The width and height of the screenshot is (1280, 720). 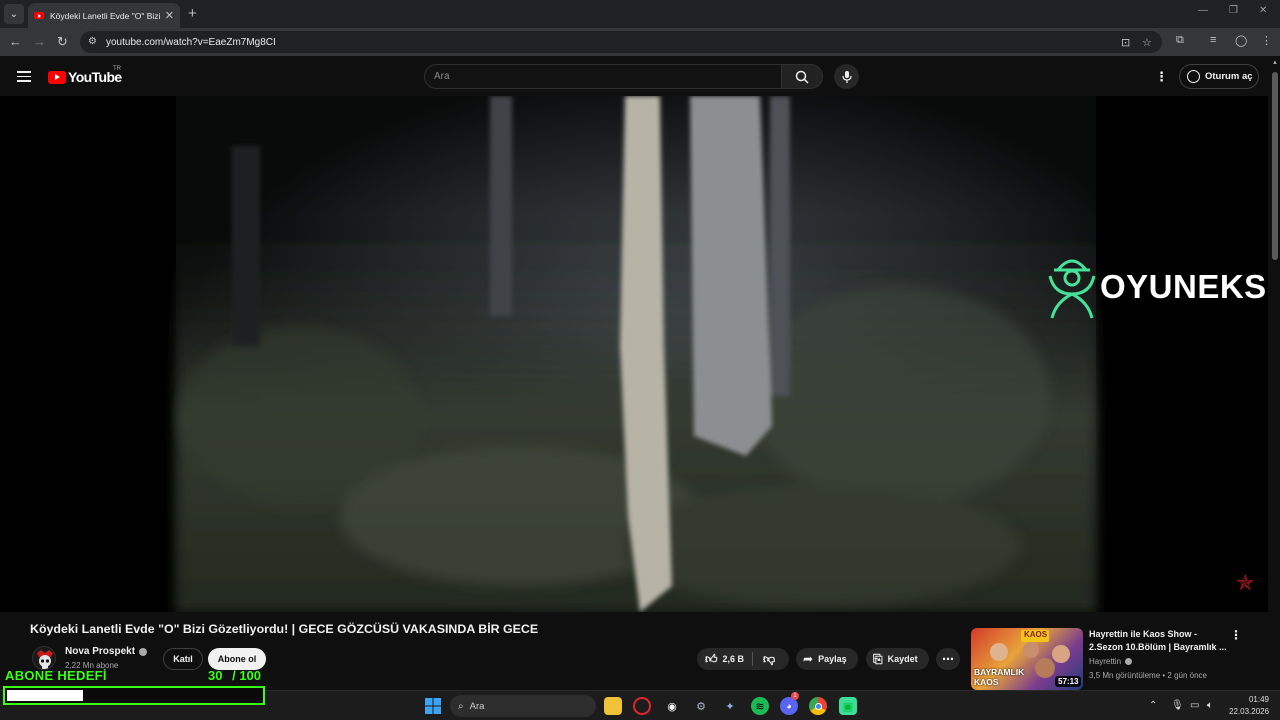 What do you see at coordinates (1210, 705) in the screenshot?
I see `tray-volume-icon: 🔈︎` at bounding box center [1210, 705].